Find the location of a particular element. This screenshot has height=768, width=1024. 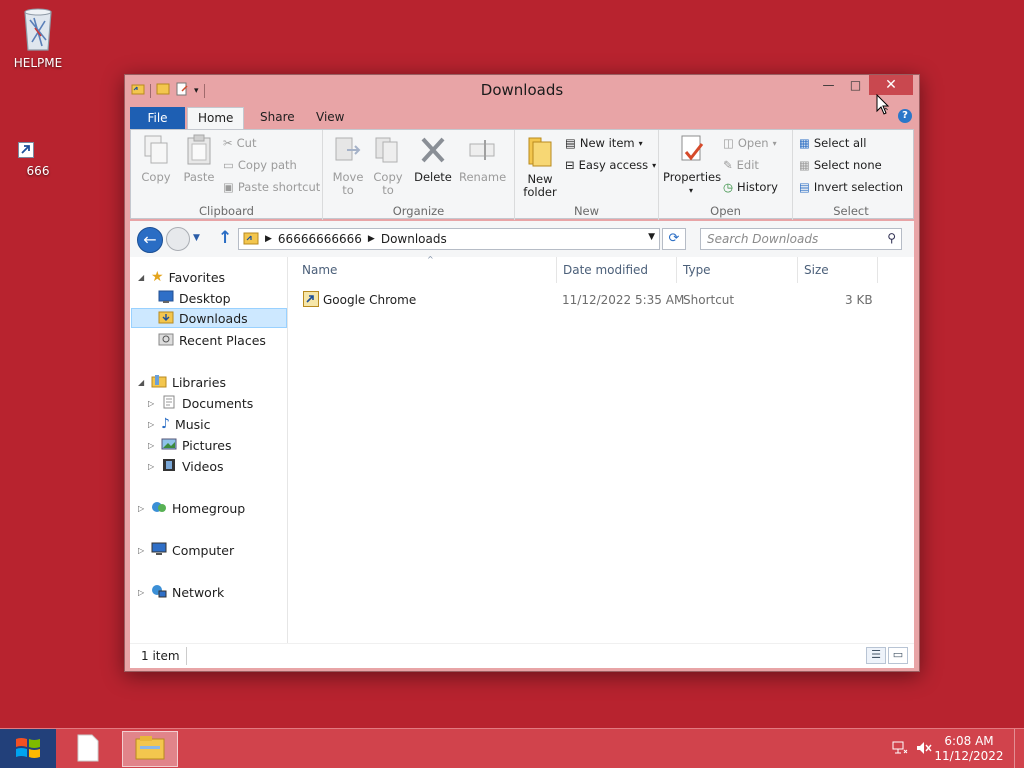

paste-shortcut-button: ▣ Paste shortcut is located at coordinates (271, 187).